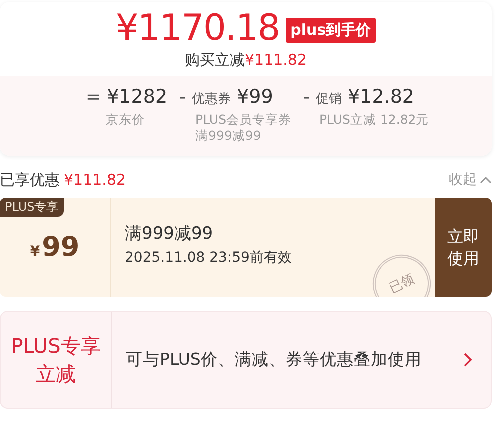 The width and height of the screenshot is (500, 422). I want to click on breakdown-value: ¥1282, so click(137, 97).